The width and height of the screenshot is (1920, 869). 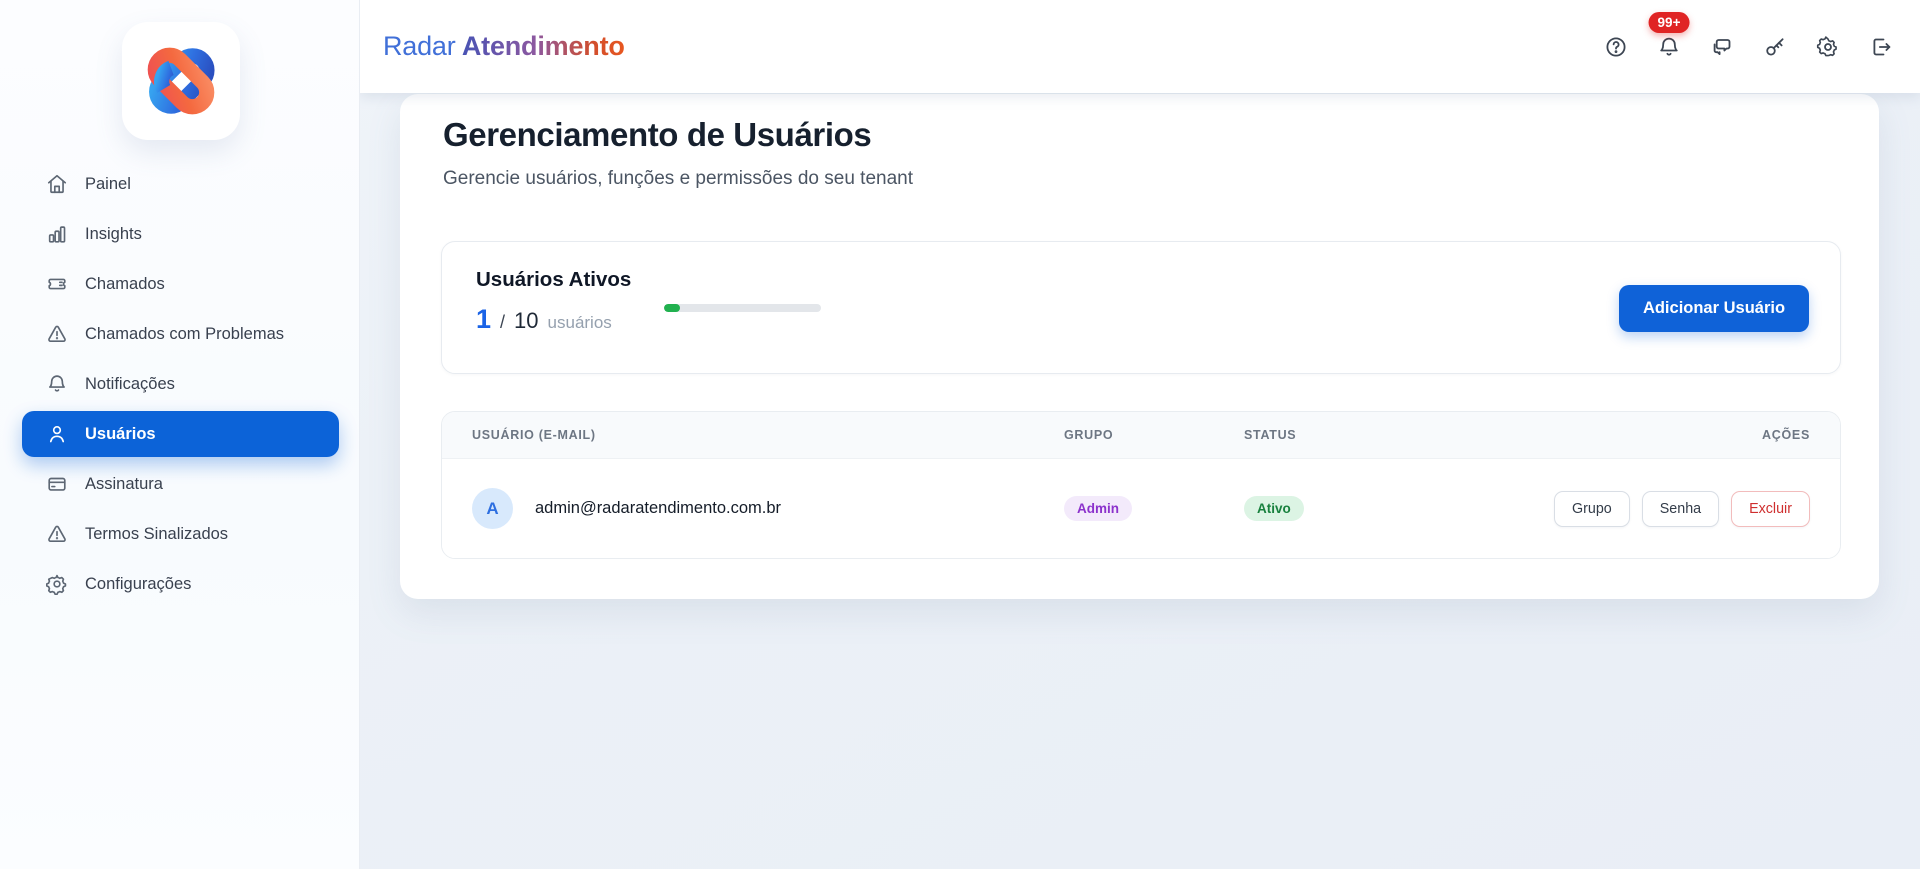 I want to click on usage-count: 1 / 10 usuários, so click(x=544, y=319).